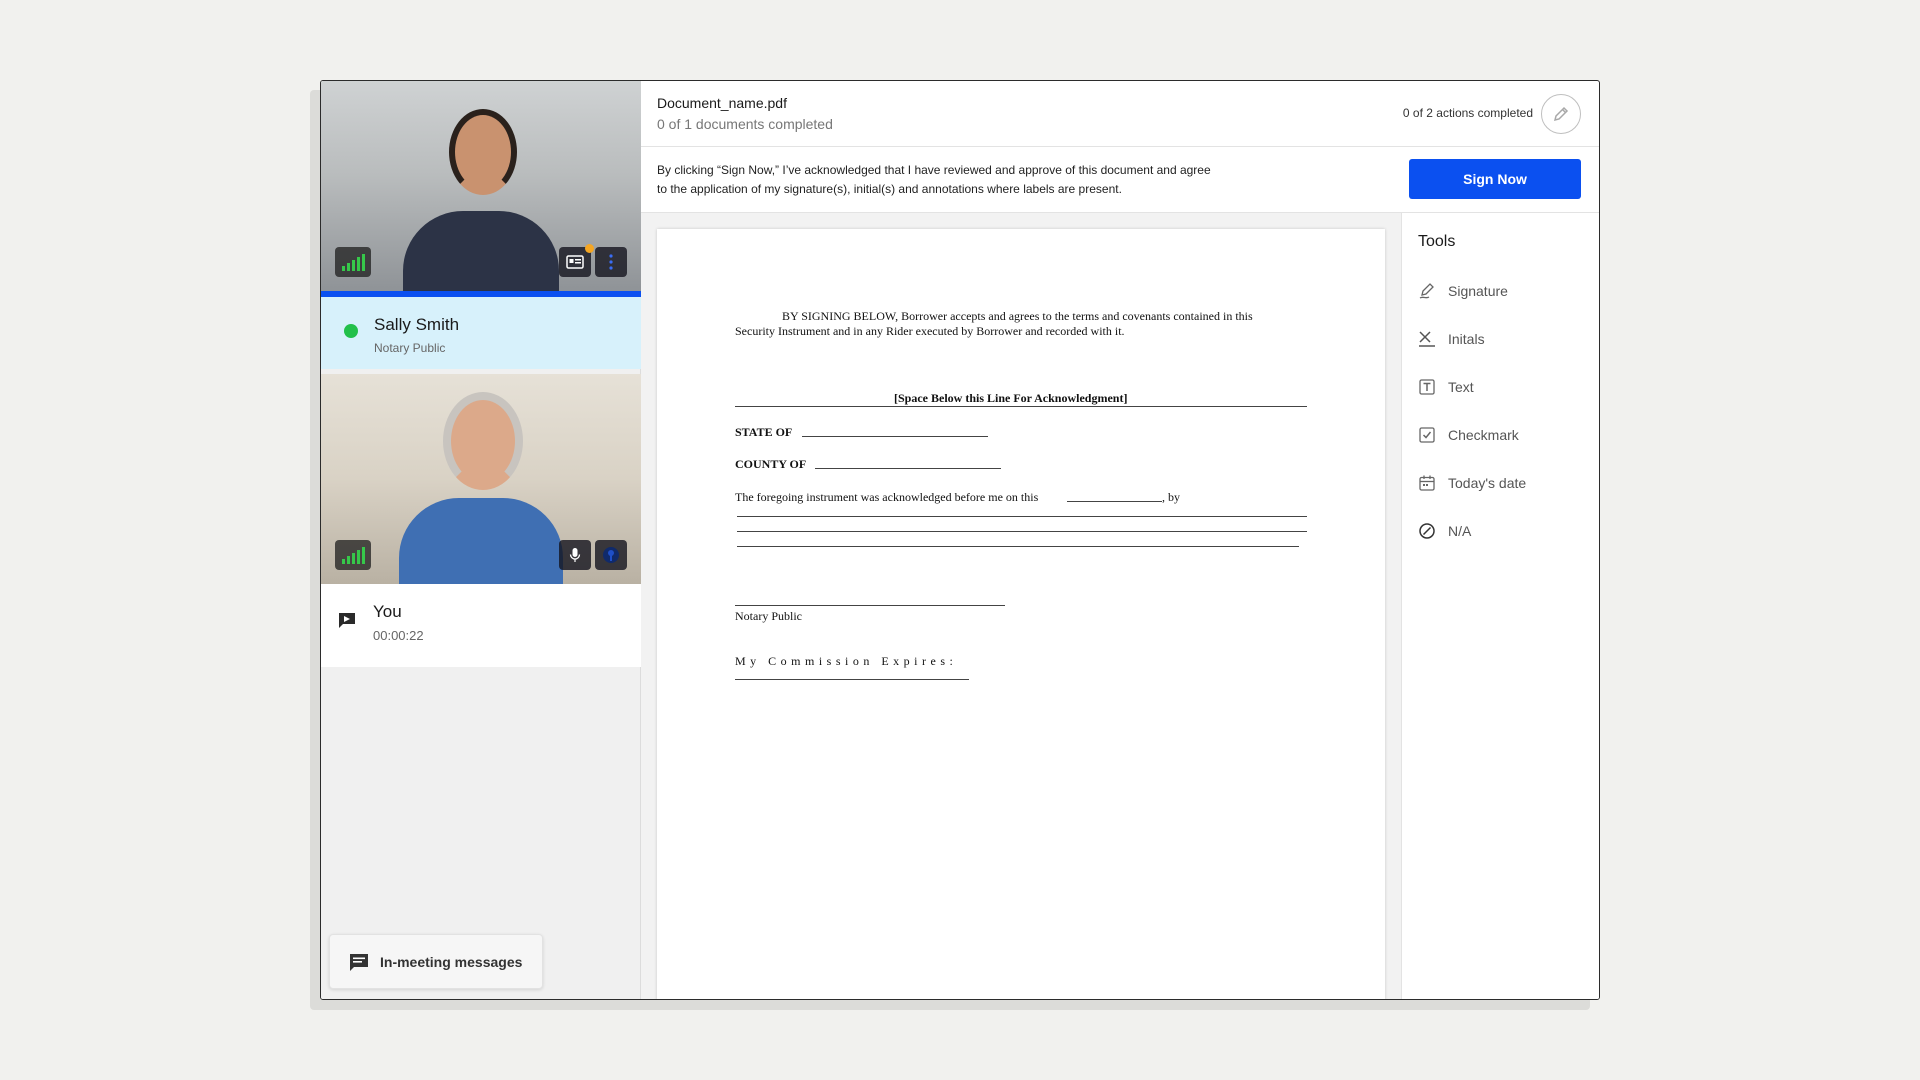  Describe the element at coordinates (1427, 387) in the screenshot. I see `text-icon` at that location.